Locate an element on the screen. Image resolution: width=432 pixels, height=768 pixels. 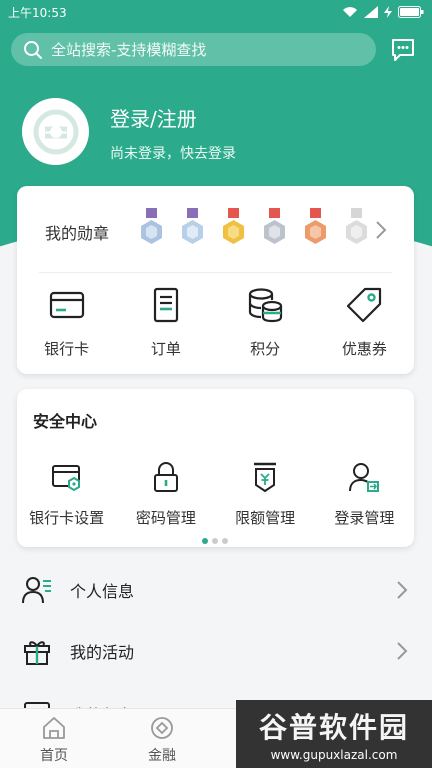
coupon-icon is located at coordinates (364, 305).